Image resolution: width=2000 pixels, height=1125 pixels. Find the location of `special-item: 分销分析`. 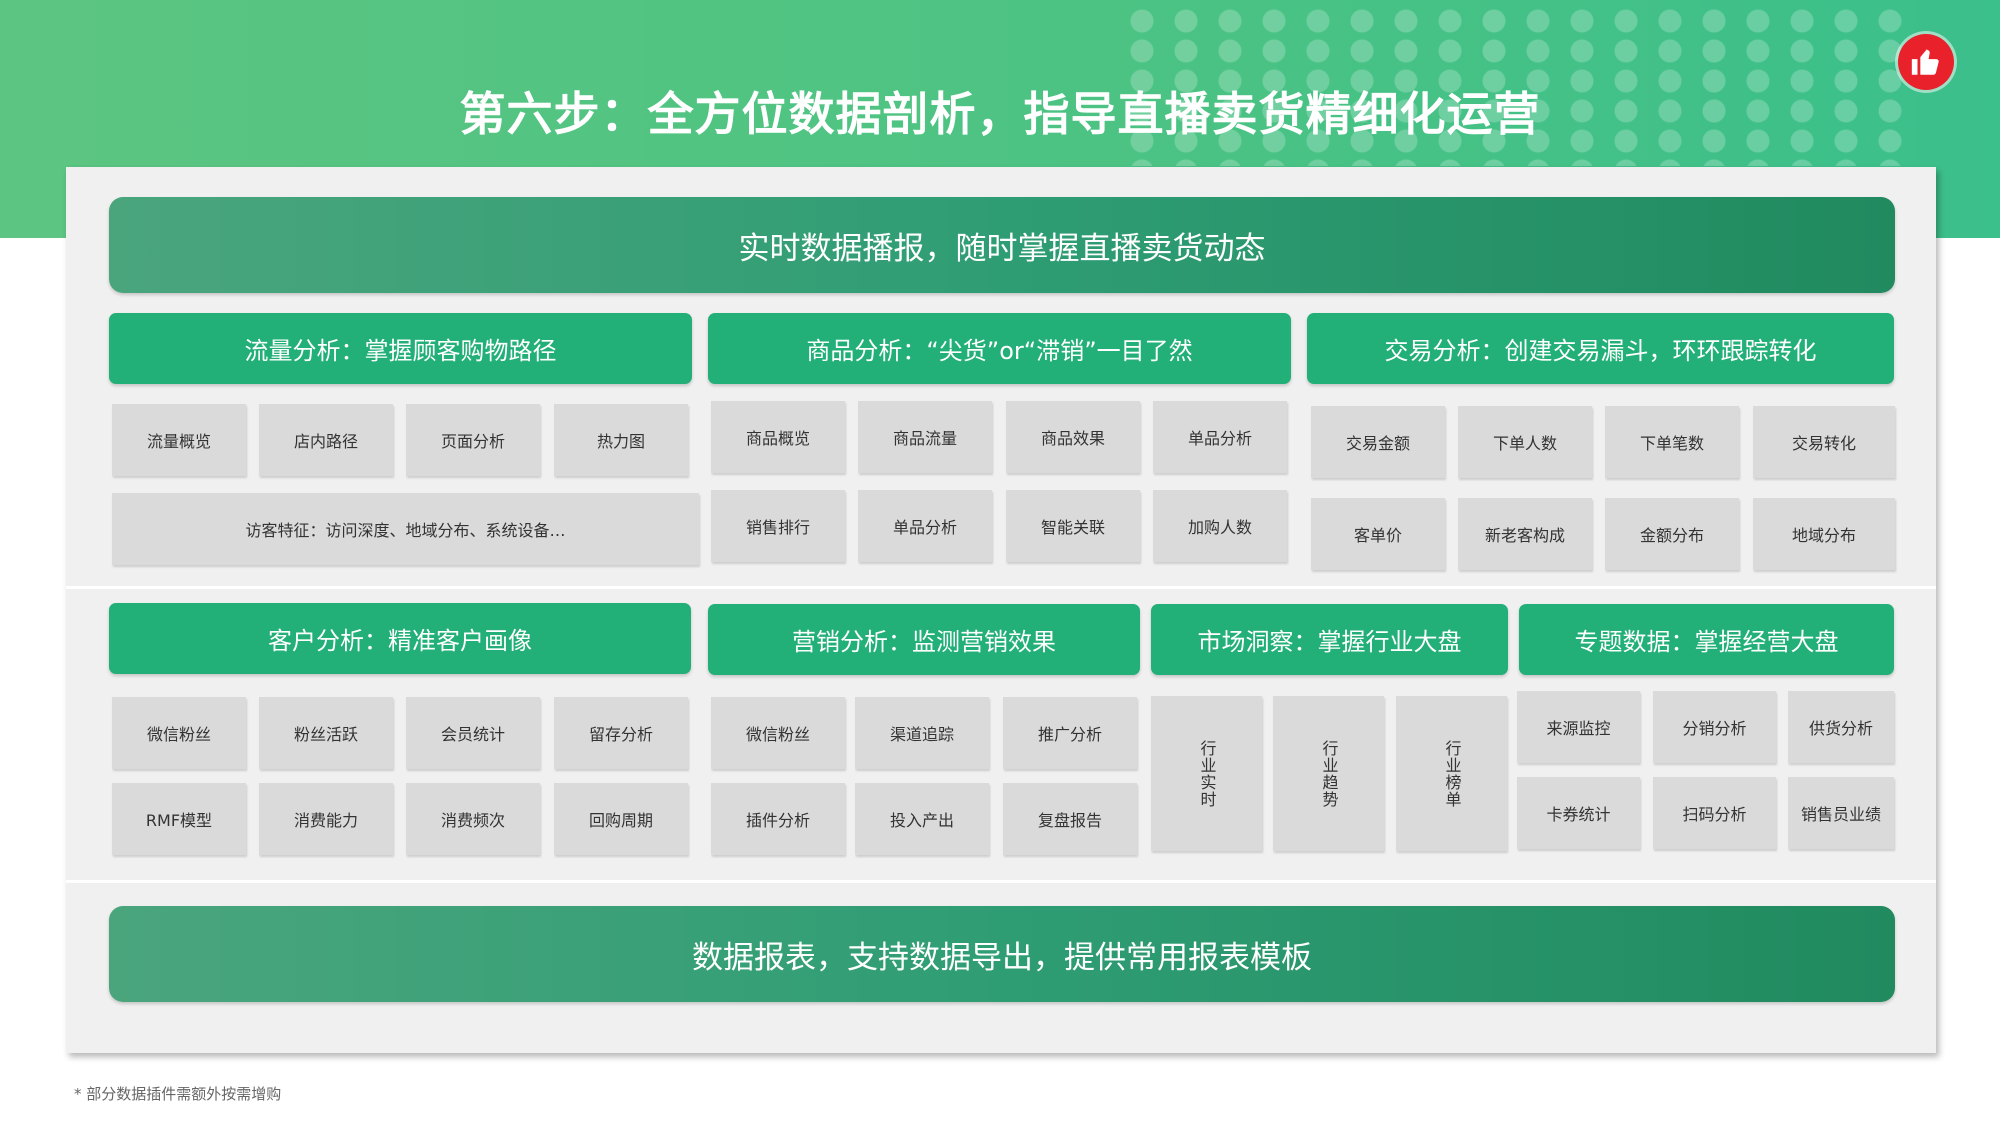

special-item: 分销分析 is located at coordinates (1714, 727).